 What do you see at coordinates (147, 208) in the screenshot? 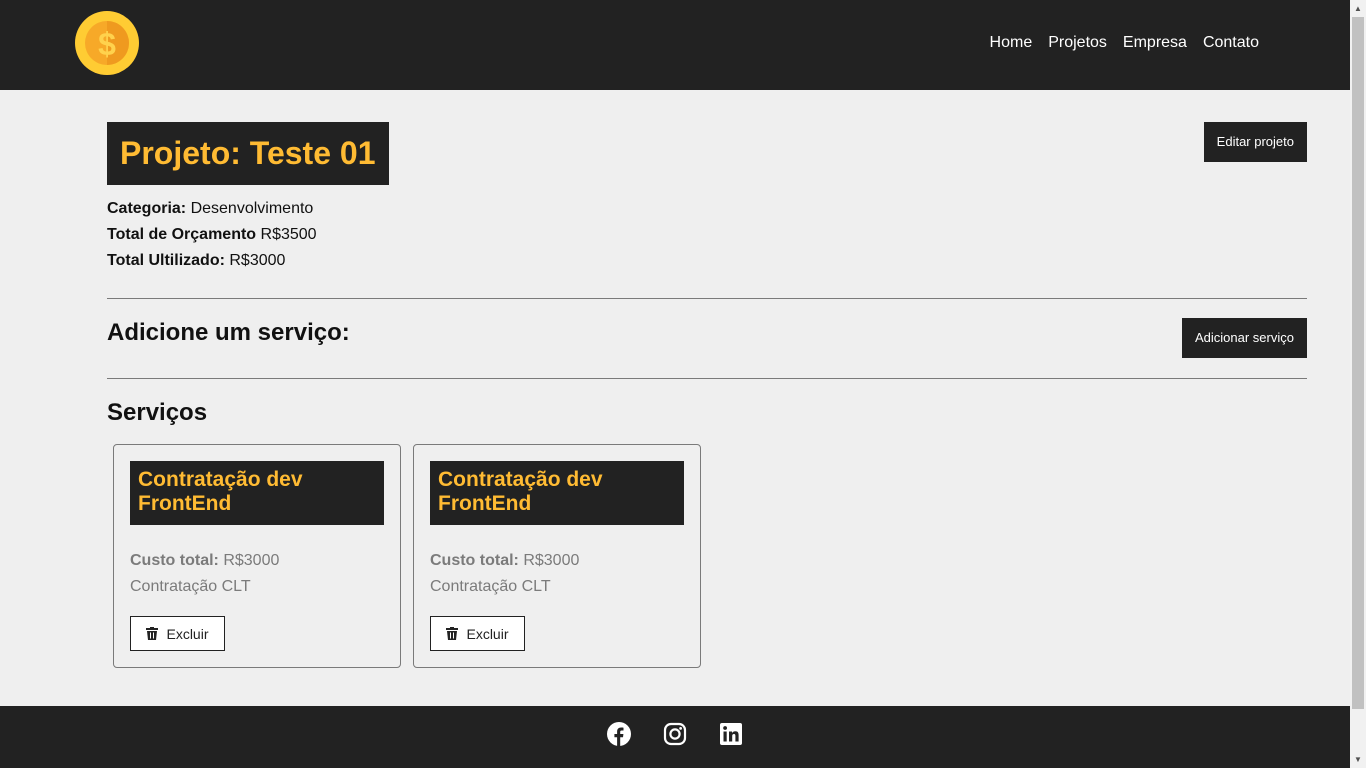
I see `category-label: Categoria:` at bounding box center [147, 208].